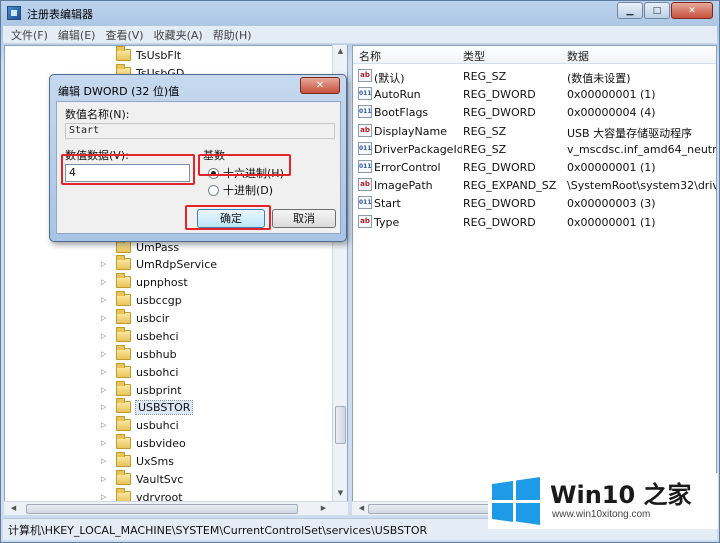  What do you see at coordinates (159, 55) in the screenshot?
I see `tree-item-label: TsUsbFlt` at bounding box center [159, 55].